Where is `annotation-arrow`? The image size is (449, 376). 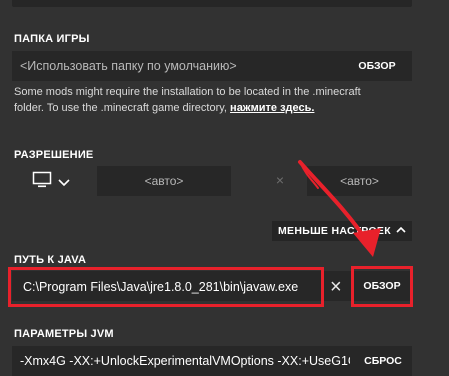 annotation-arrow is located at coordinates (339, 208).